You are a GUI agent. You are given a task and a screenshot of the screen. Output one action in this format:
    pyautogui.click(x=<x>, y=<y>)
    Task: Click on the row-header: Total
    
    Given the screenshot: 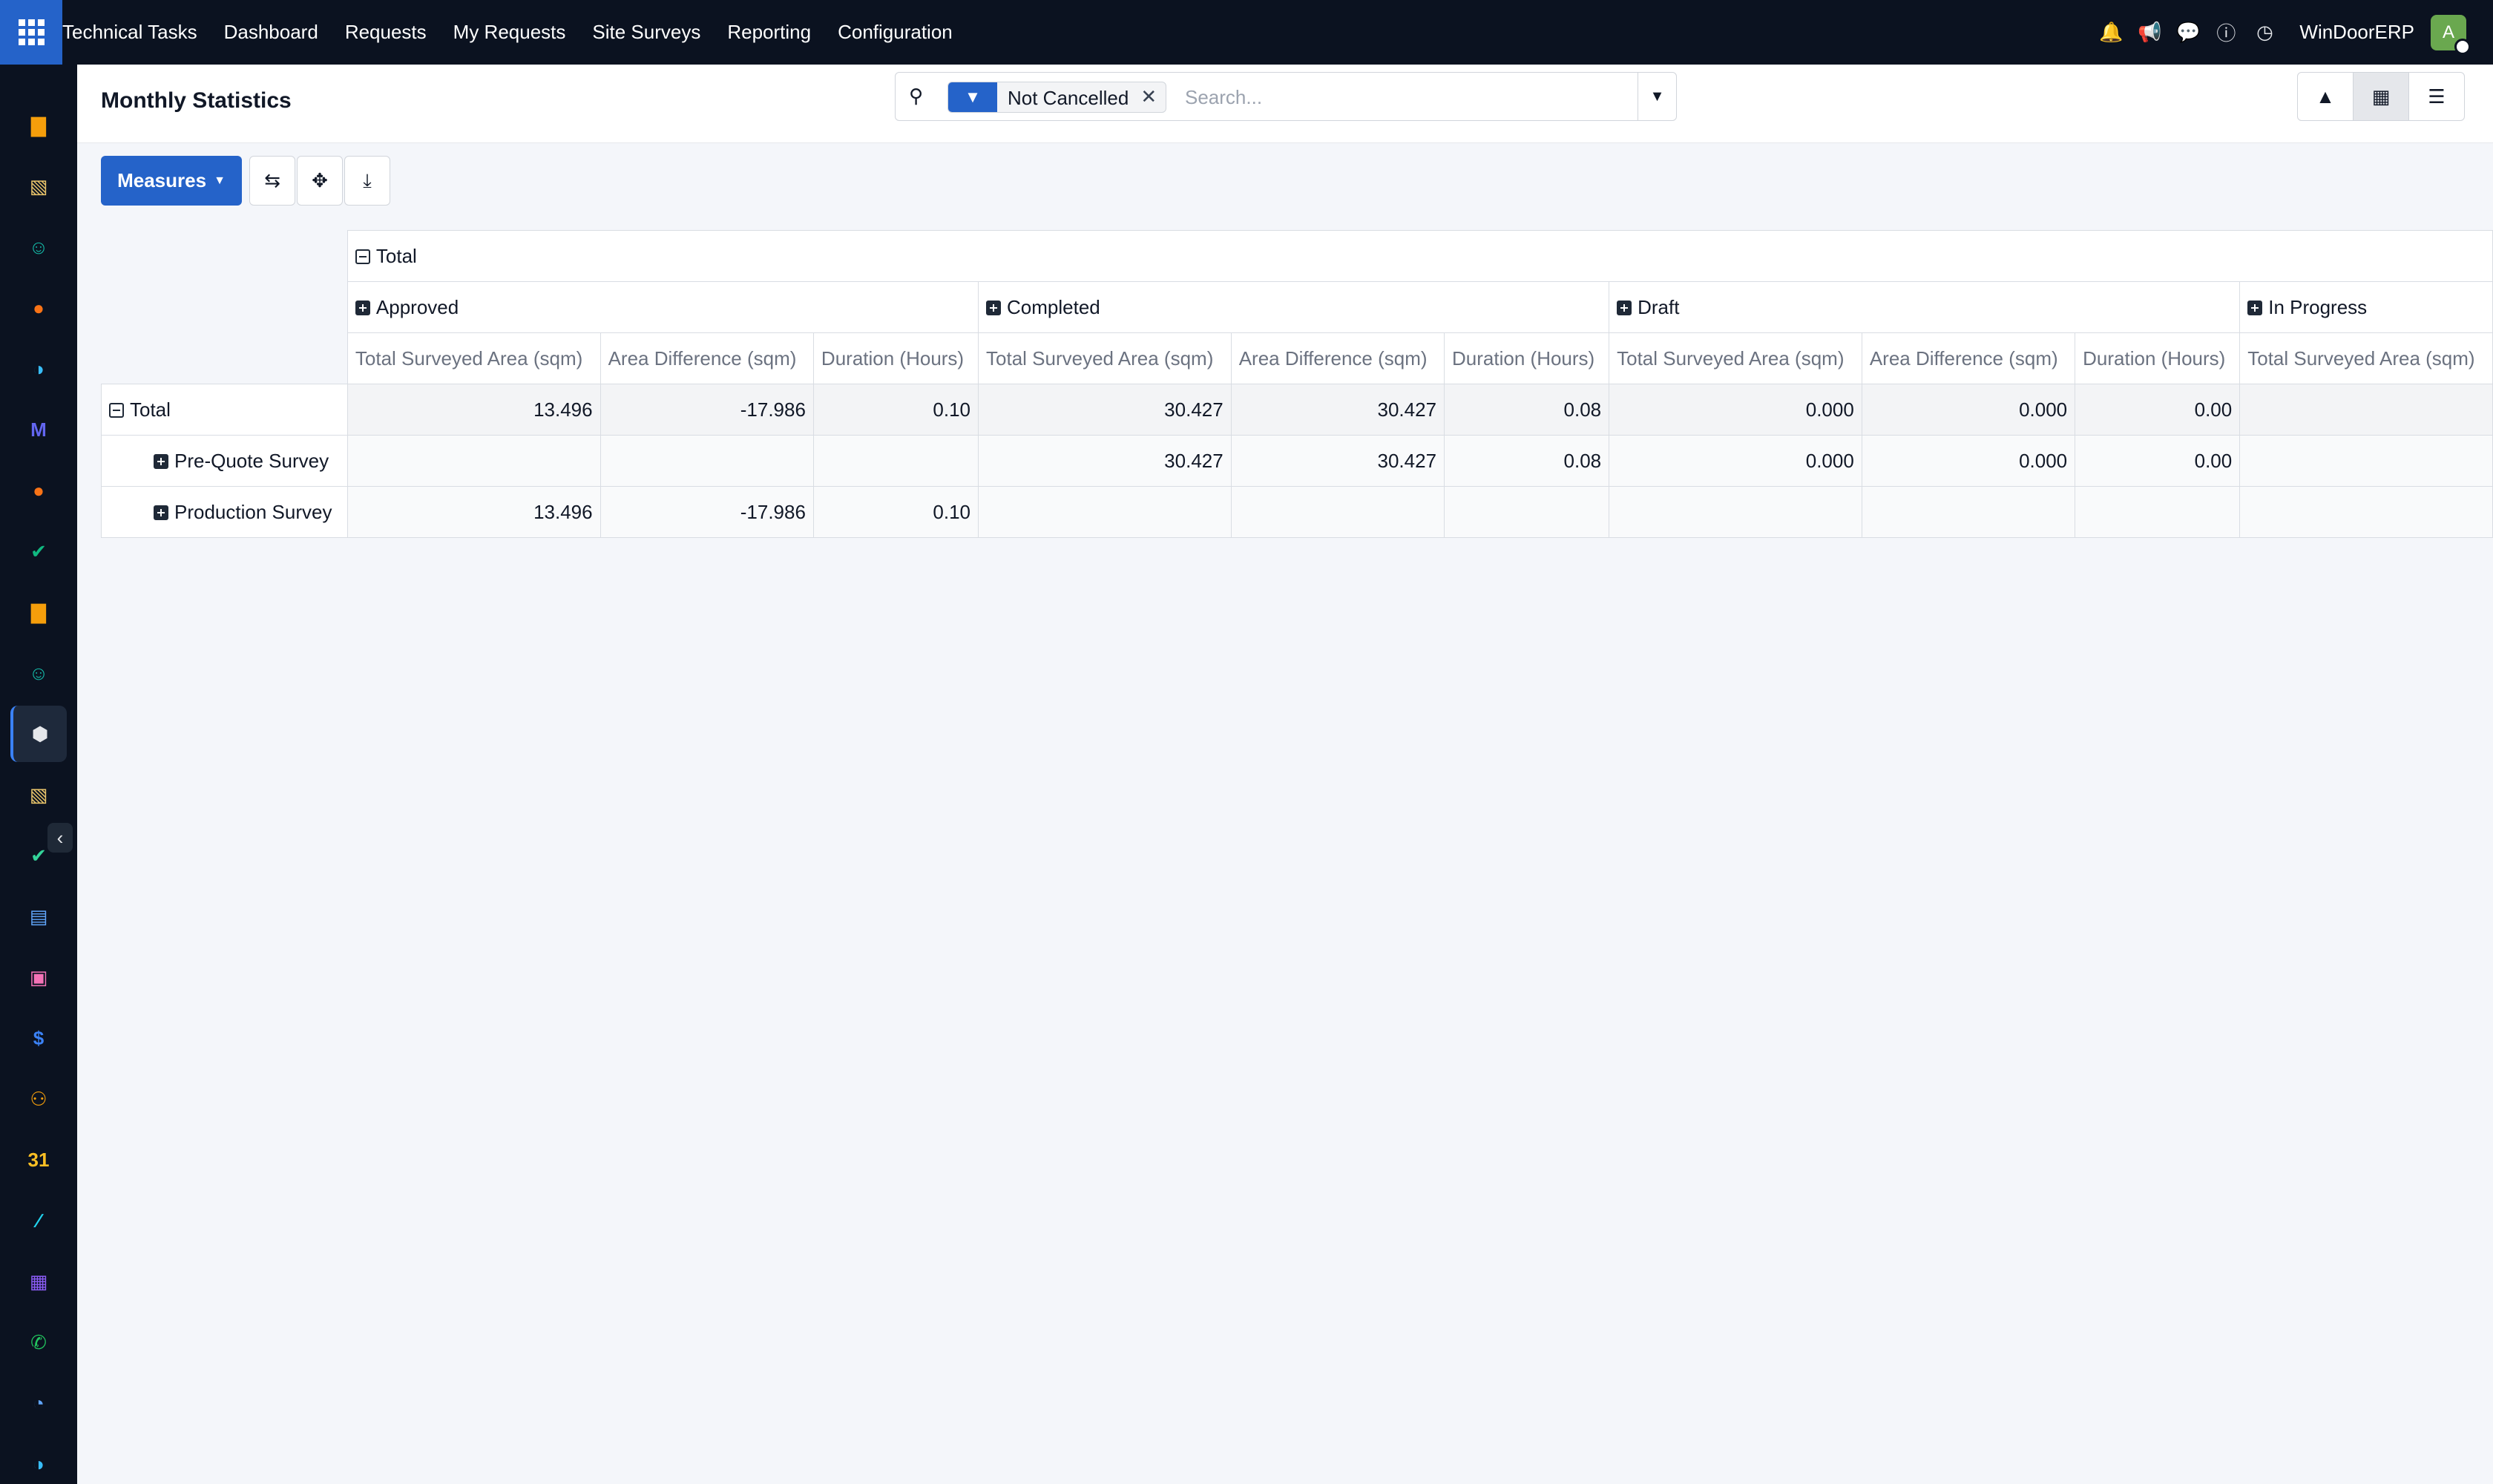 What is the action you would take?
    pyautogui.click(x=224, y=410)
    